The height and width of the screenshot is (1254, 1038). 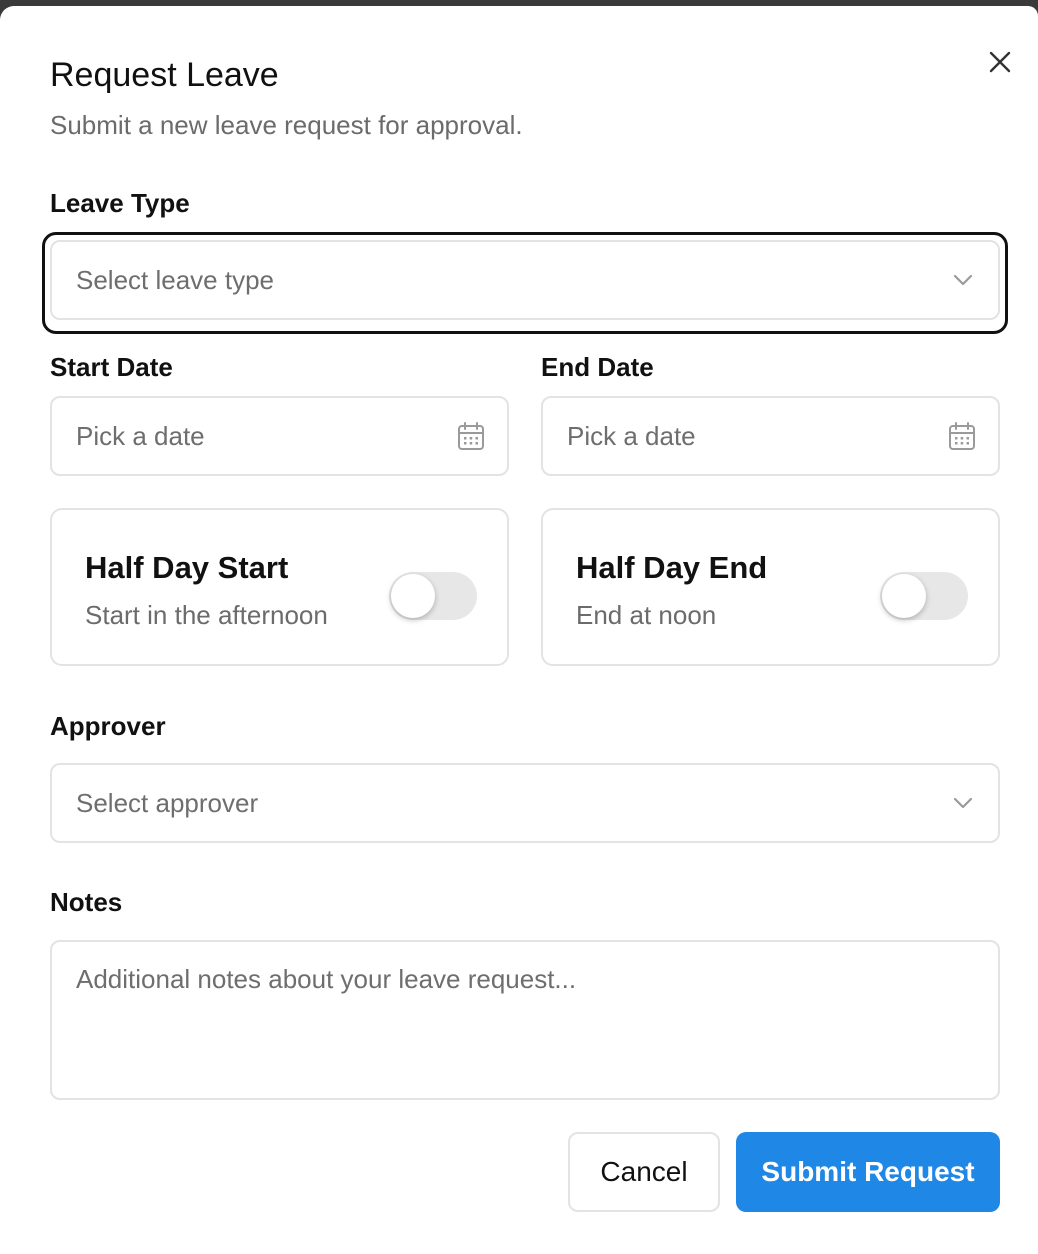 I want to click on half-day-start-card: Half Day Start Start in the afternoon, so click(x=279, y=587).